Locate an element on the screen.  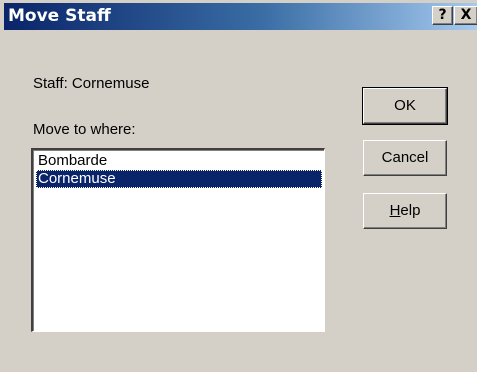
move-to-label: Move to where: is located at coordinates (84, 129).